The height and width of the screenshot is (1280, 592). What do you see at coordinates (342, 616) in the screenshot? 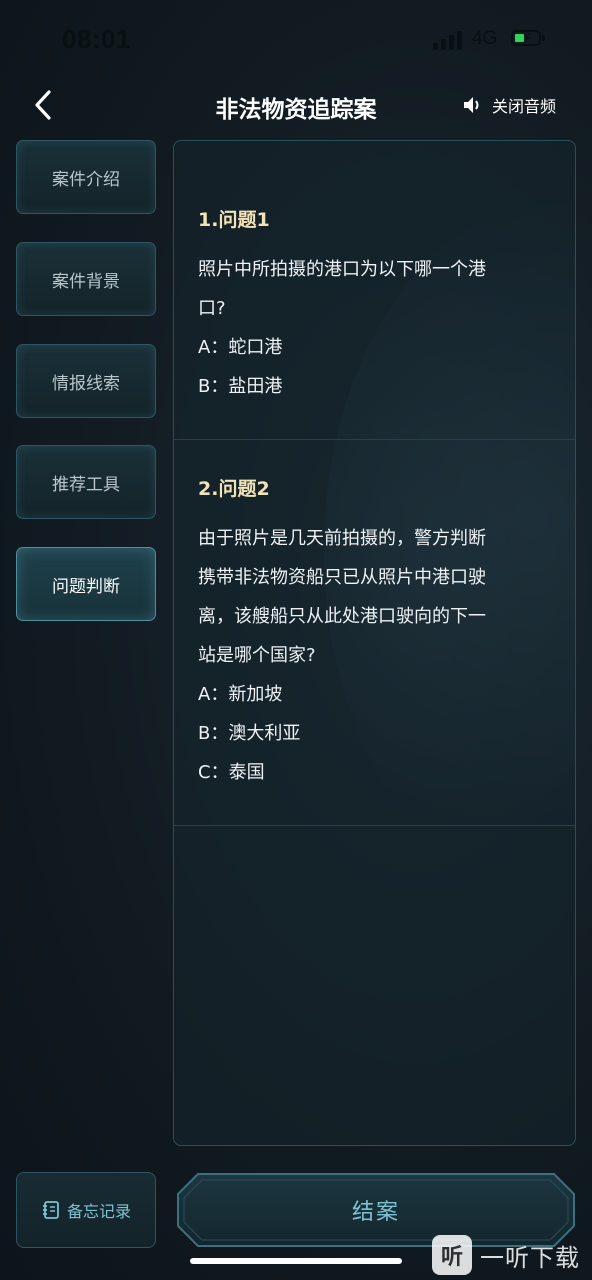
I see `question-line: 离，该艘船只从此处港口驶向的下一` at bounding box center [342, 616].